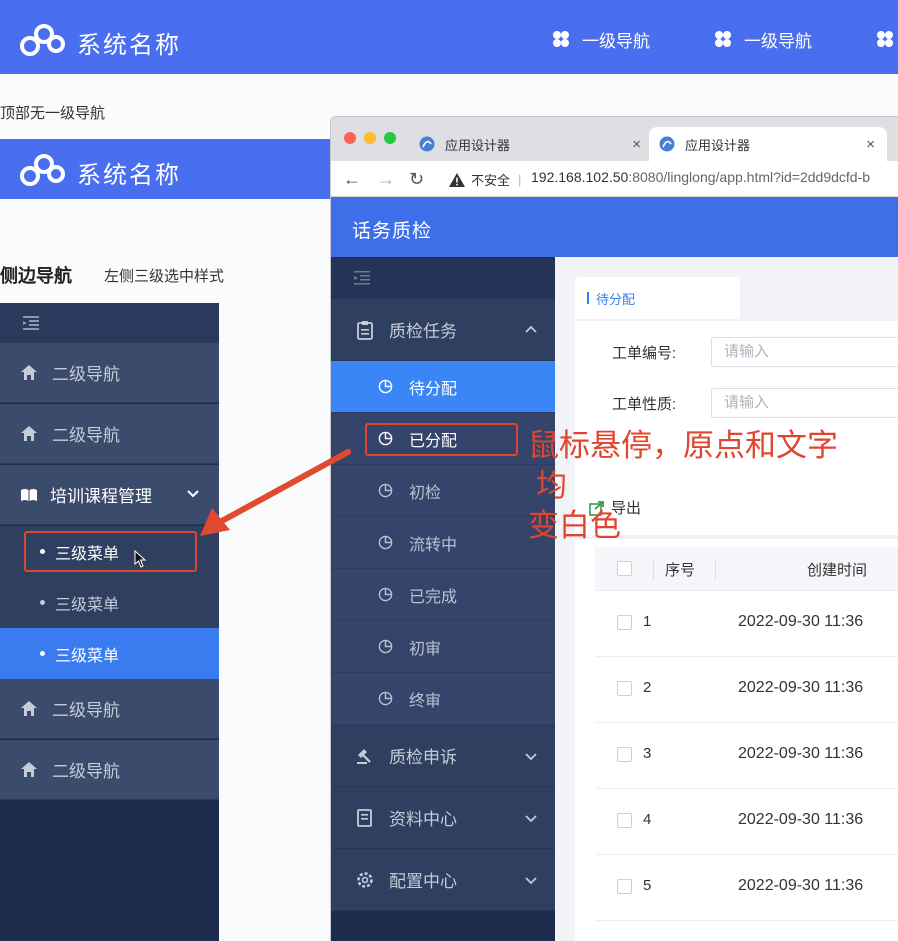 This screenshot has height=941, width=898. I want to click on menu-item-unassigned: 待分配, so click(443, 387).